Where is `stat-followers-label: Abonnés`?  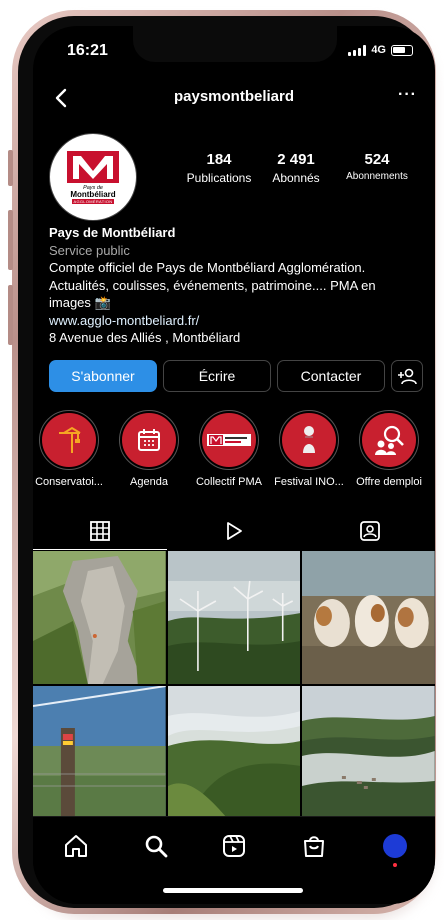 stat-followers-label: Abonnés is located at coordinates (296, 178).